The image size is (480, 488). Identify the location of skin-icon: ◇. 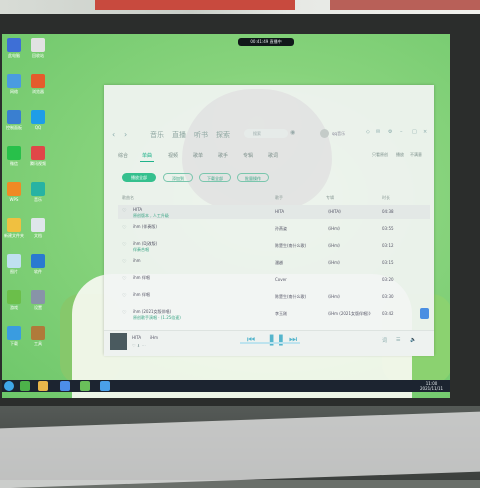
(368, 132).